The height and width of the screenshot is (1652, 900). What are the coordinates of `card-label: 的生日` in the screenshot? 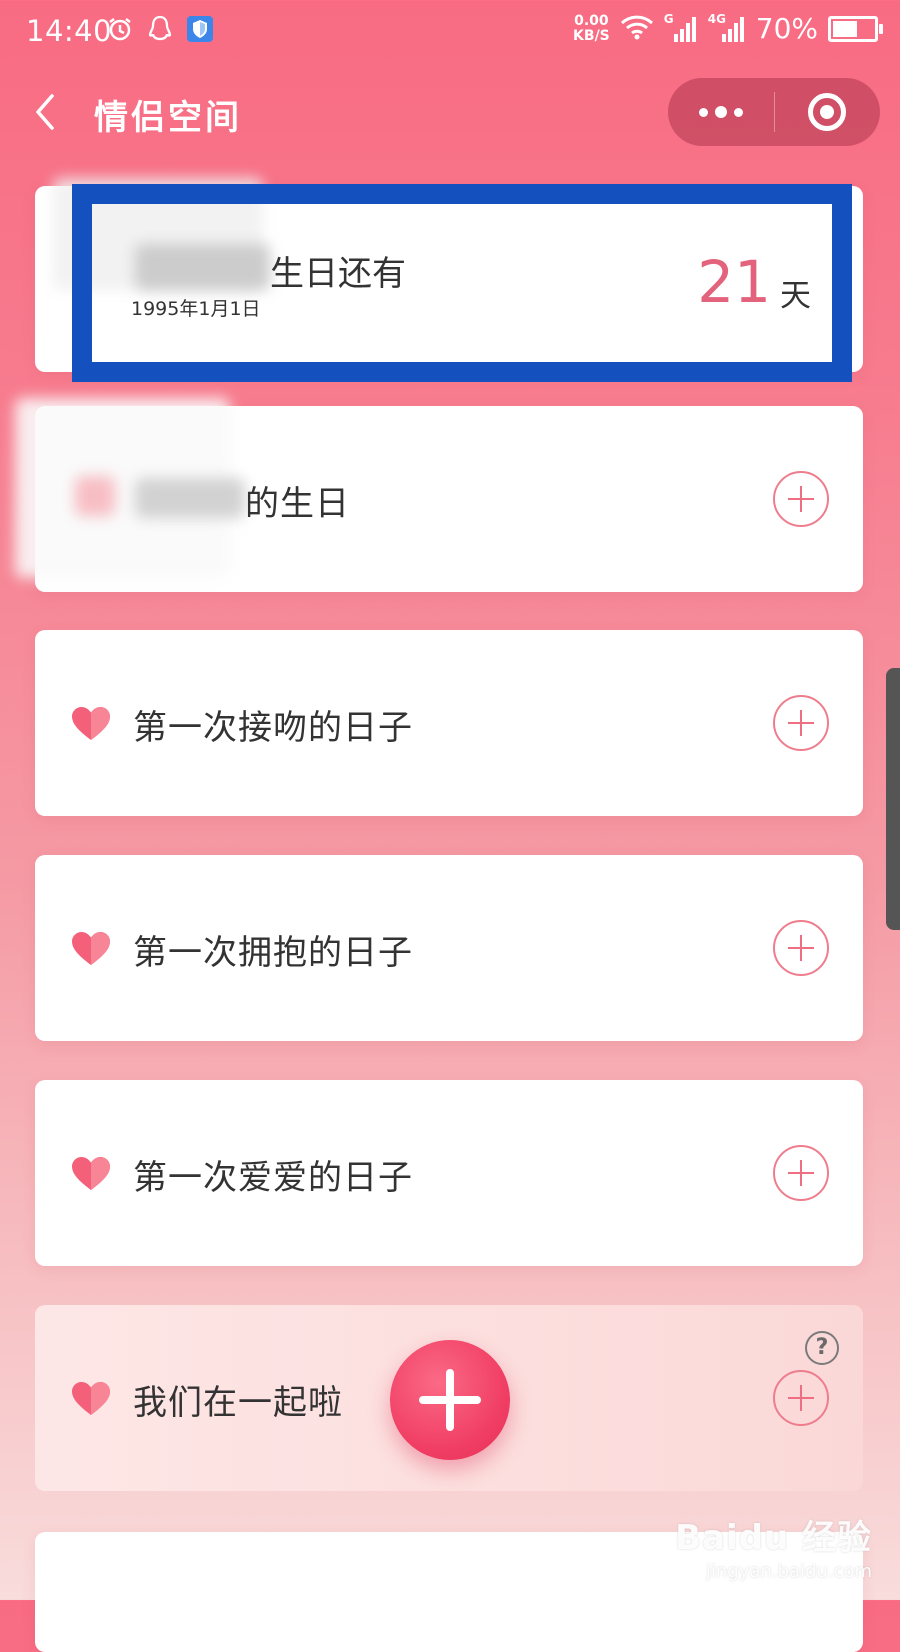 It's located at (297, 504).